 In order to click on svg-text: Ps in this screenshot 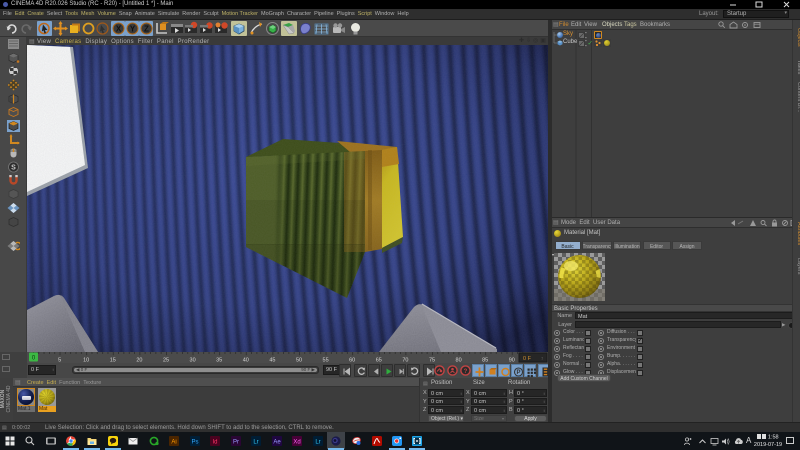, I will do `click(194, 442)`.